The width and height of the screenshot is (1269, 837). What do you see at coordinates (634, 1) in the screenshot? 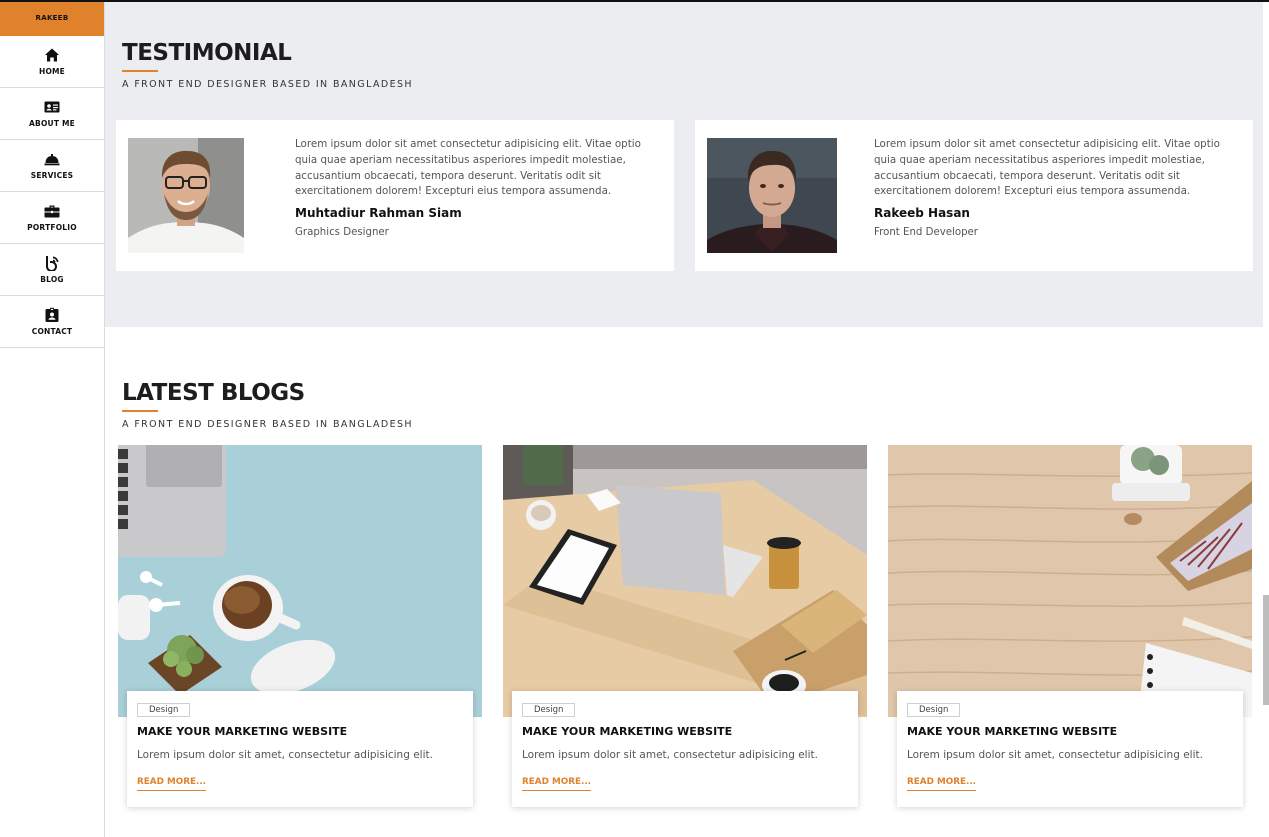
I see `top-border` at bounding box center [634, 1].